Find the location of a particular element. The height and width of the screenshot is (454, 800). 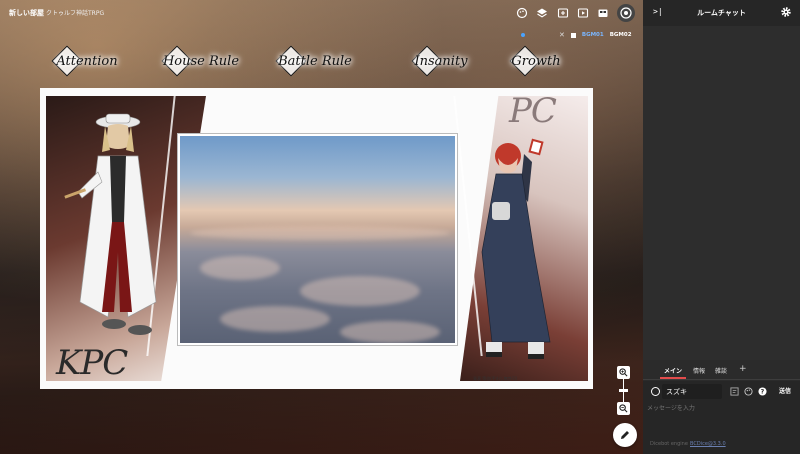

pc-label: PC is located at coordinates (533, 111).